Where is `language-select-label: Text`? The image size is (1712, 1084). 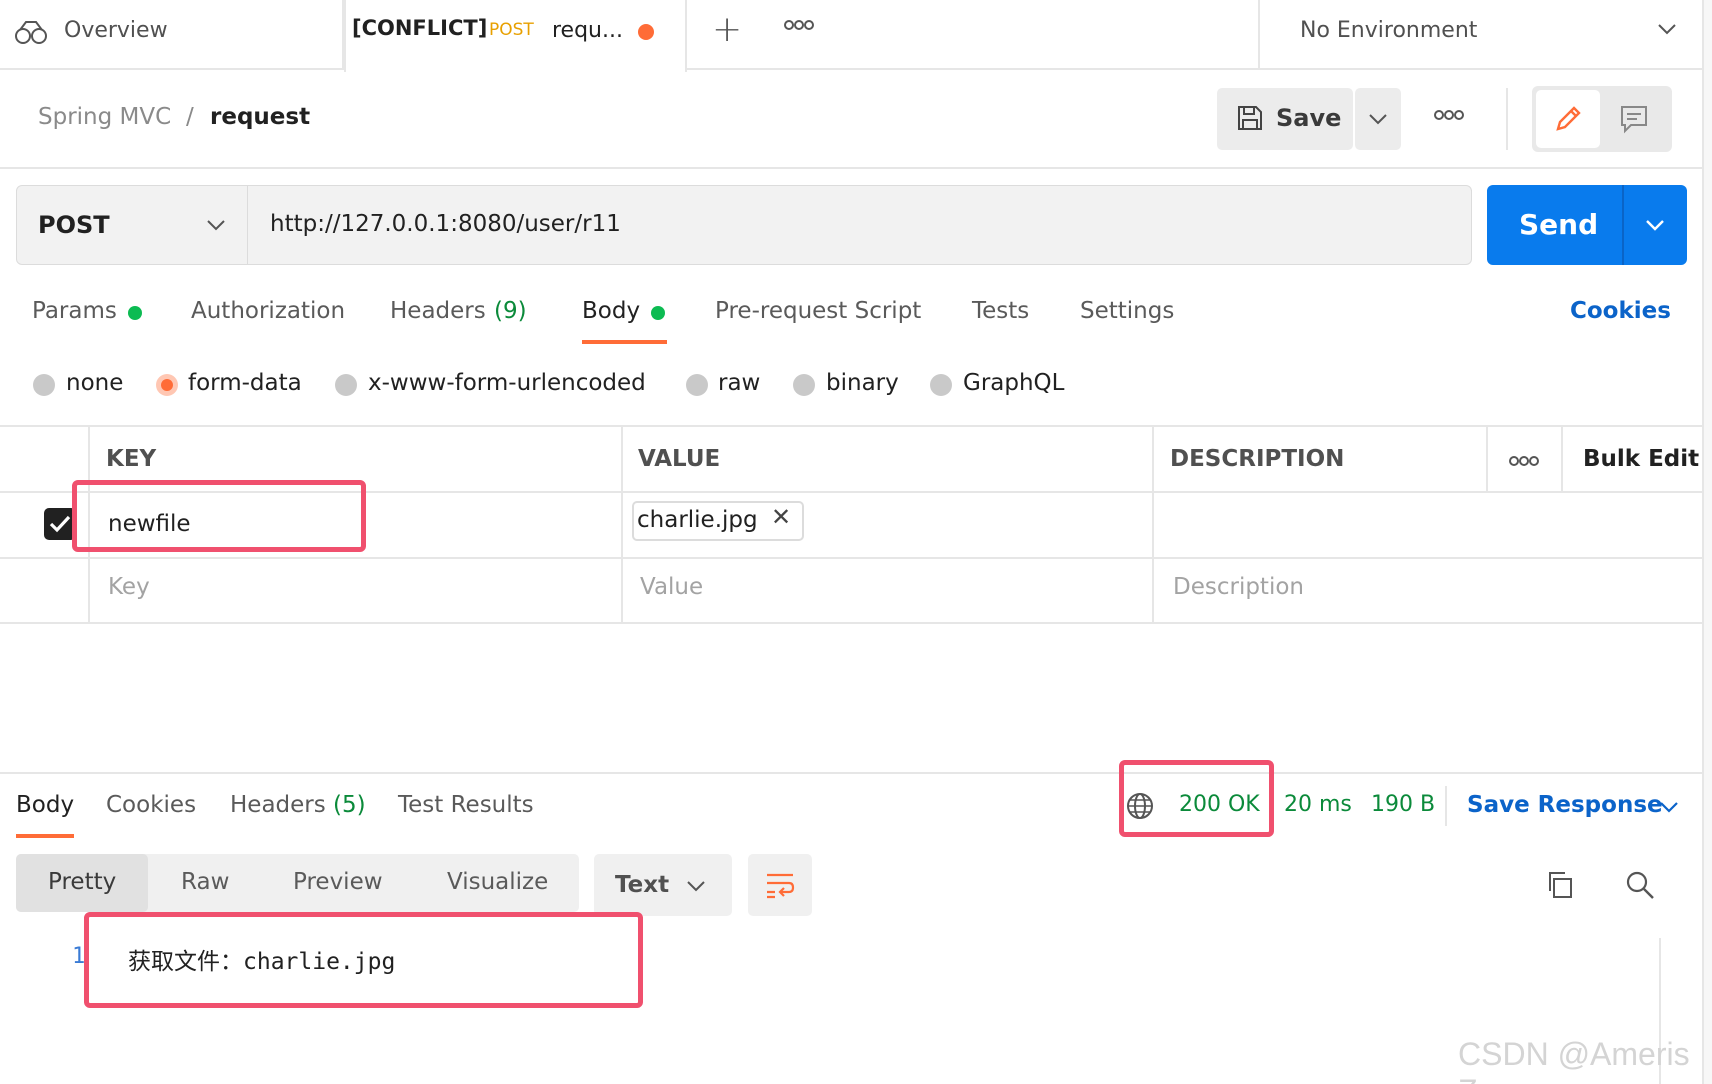
language-select-label: Text is located at coordinates (642, 885).